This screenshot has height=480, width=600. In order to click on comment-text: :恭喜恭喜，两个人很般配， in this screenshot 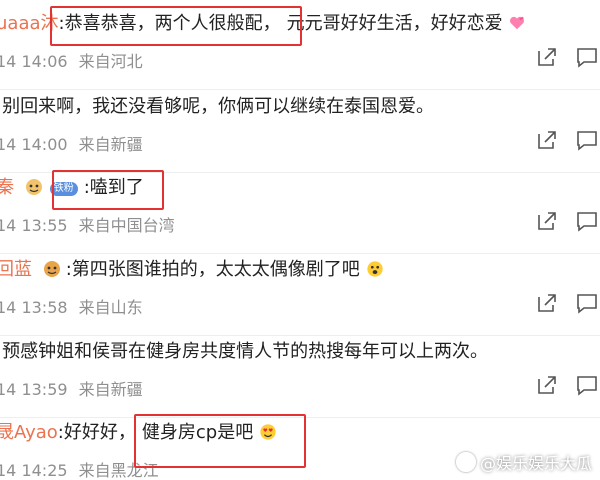, I will do `click(169, 23)`.